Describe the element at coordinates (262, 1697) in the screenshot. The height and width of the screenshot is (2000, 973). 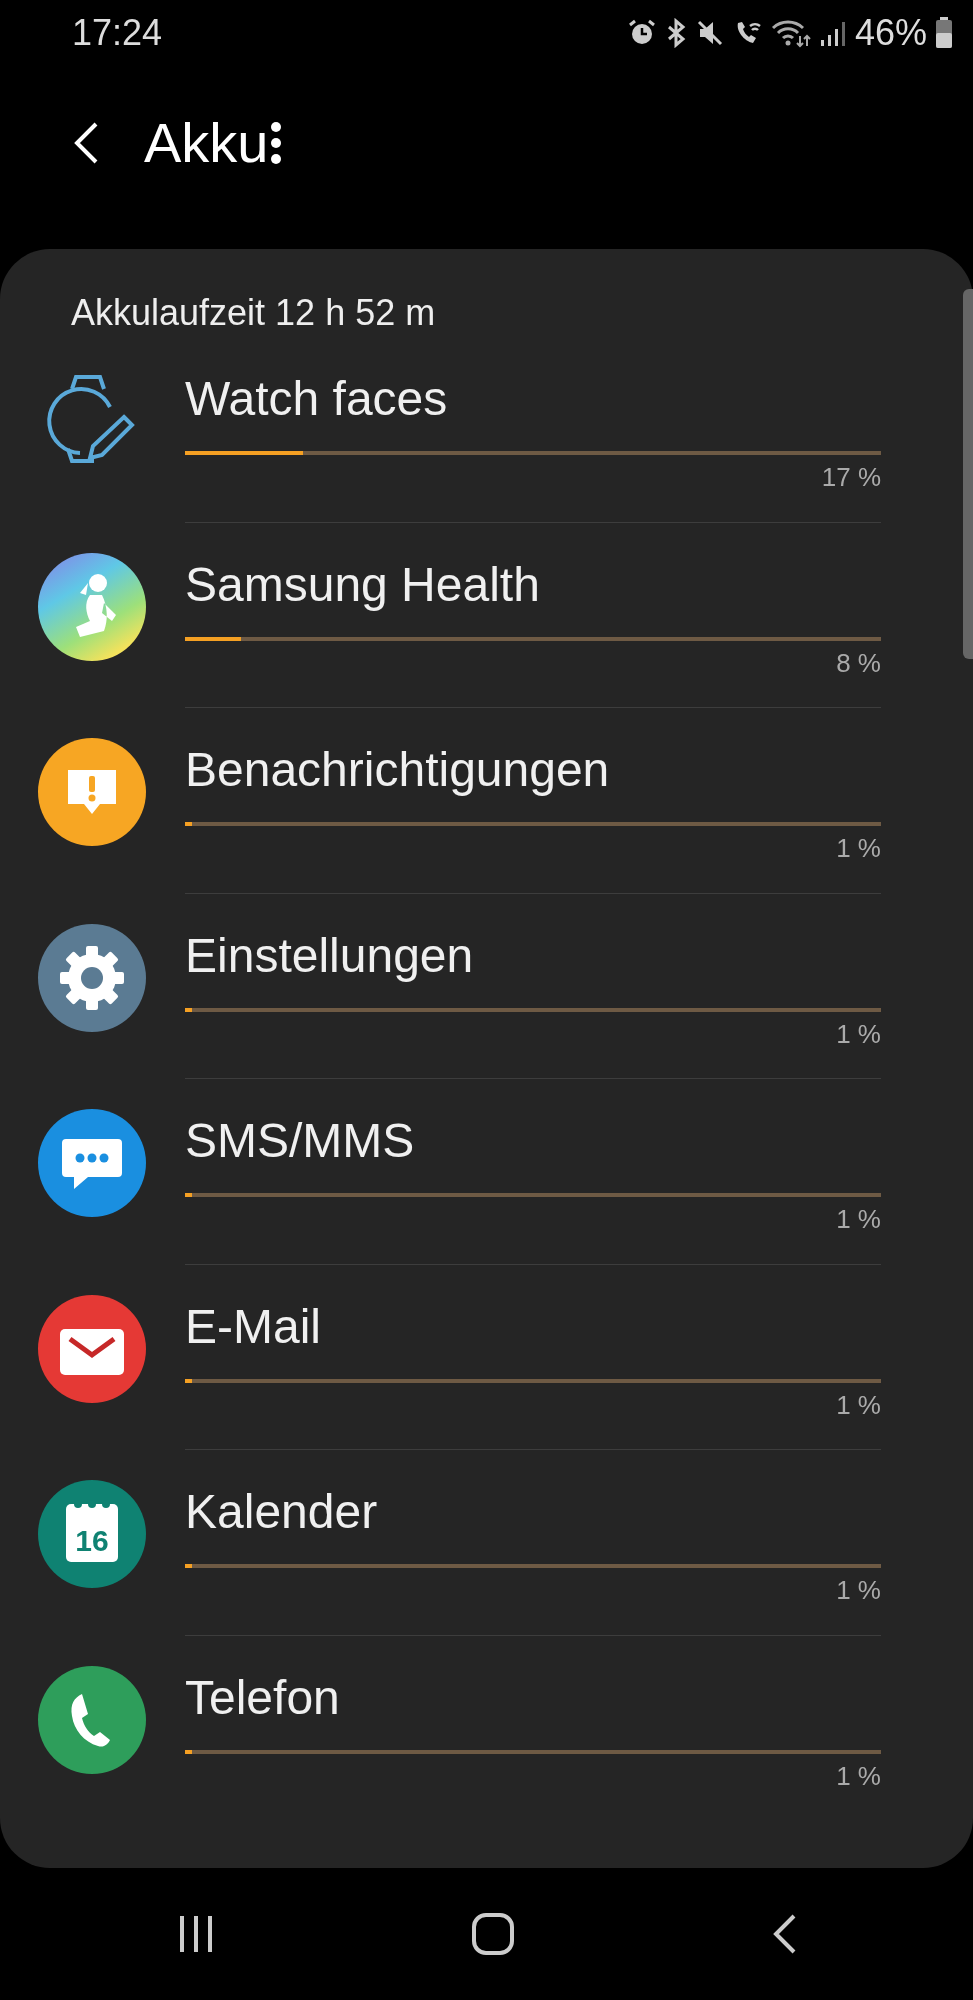
I see `app-name: Telefon` at that location.